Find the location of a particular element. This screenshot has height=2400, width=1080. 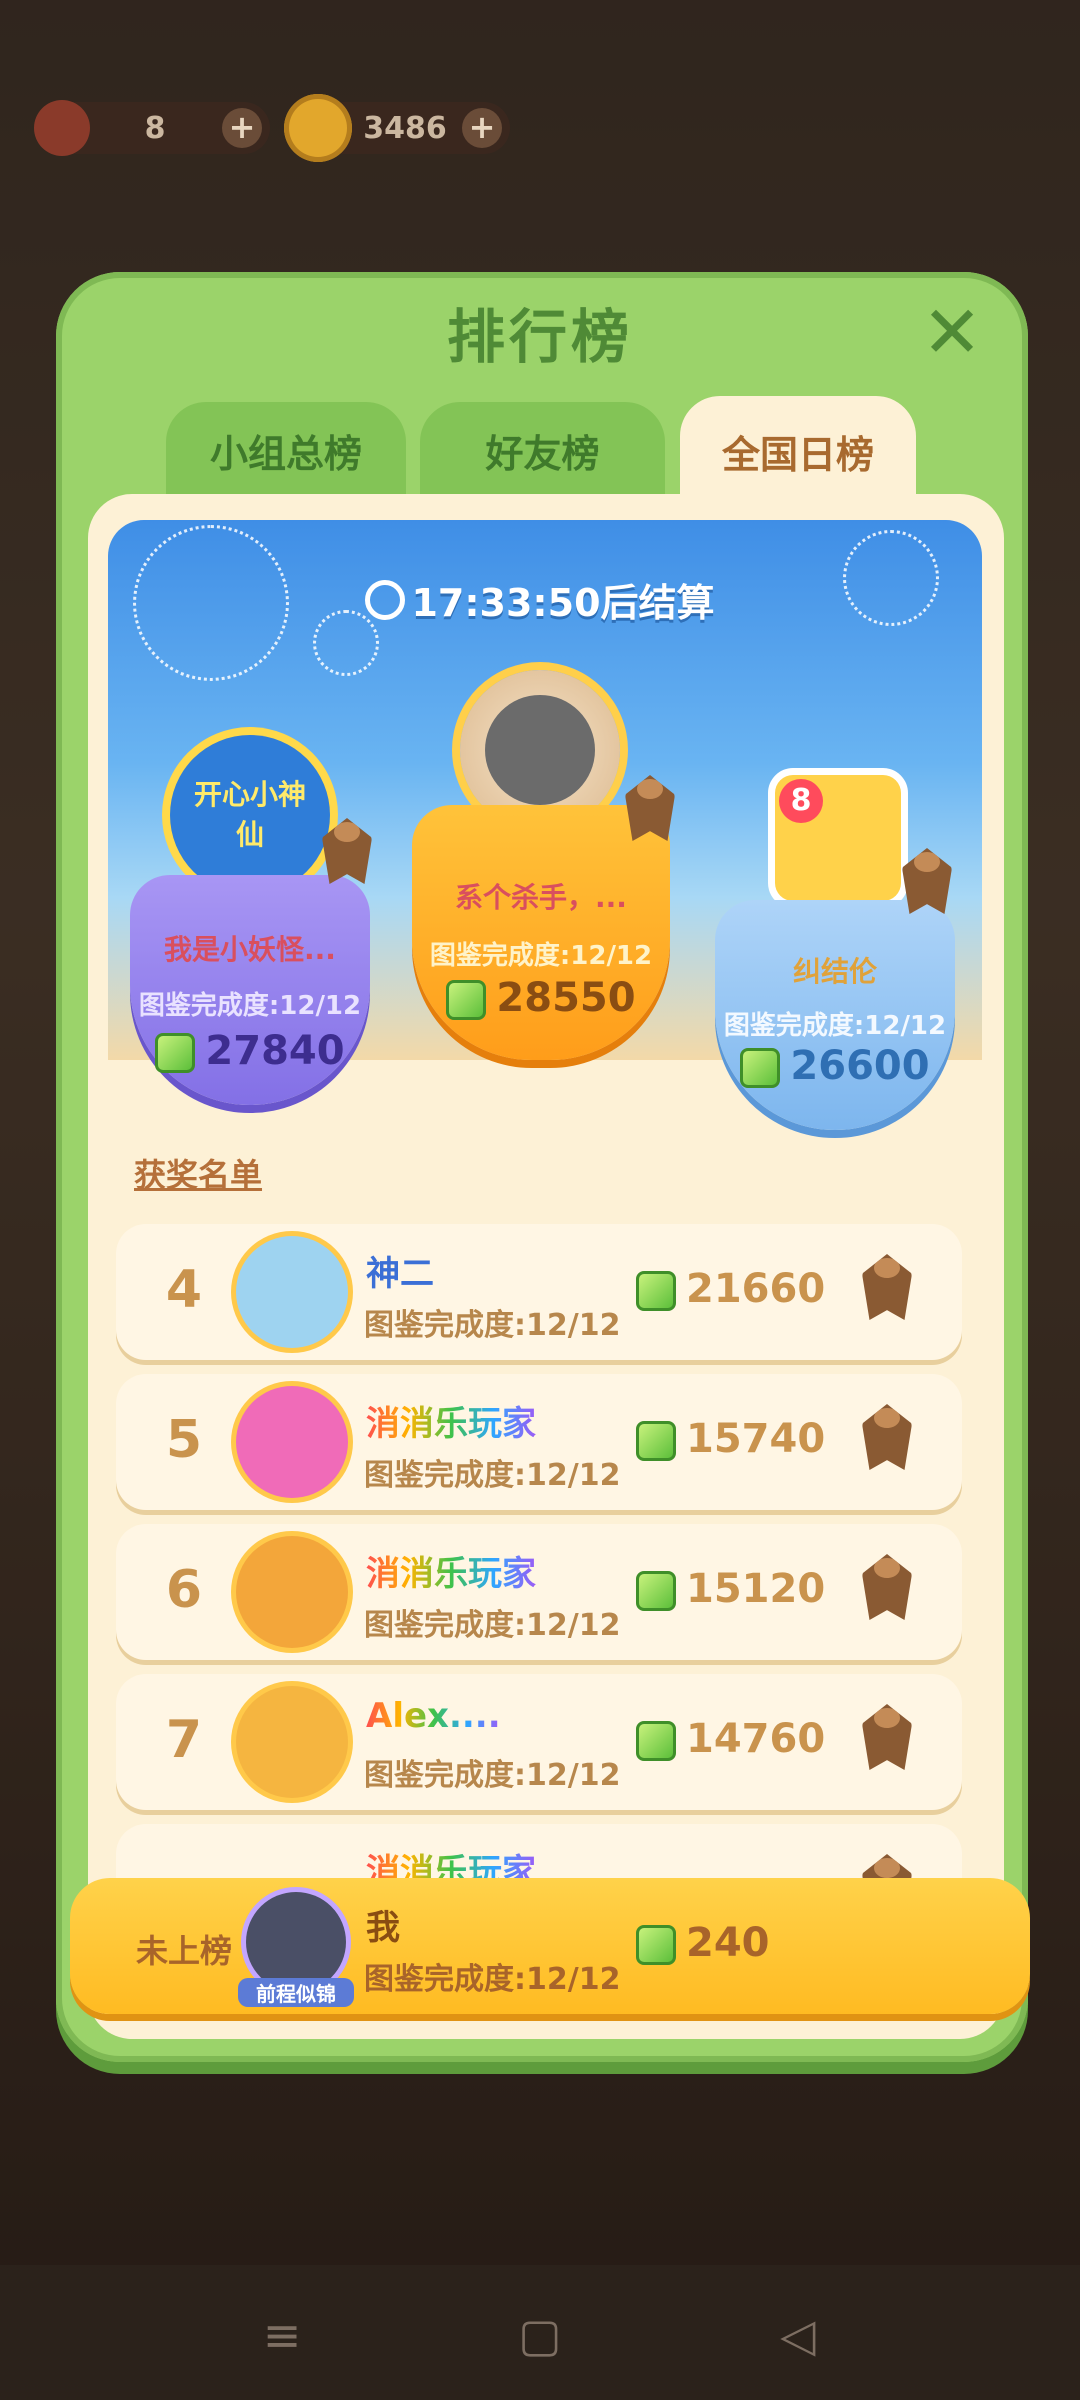

add-coin-button: + is located at coordinates (482, 128).